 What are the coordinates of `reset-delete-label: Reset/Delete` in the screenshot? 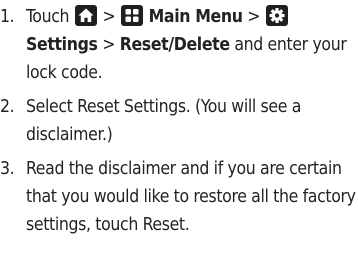 It's located at (174, 45).